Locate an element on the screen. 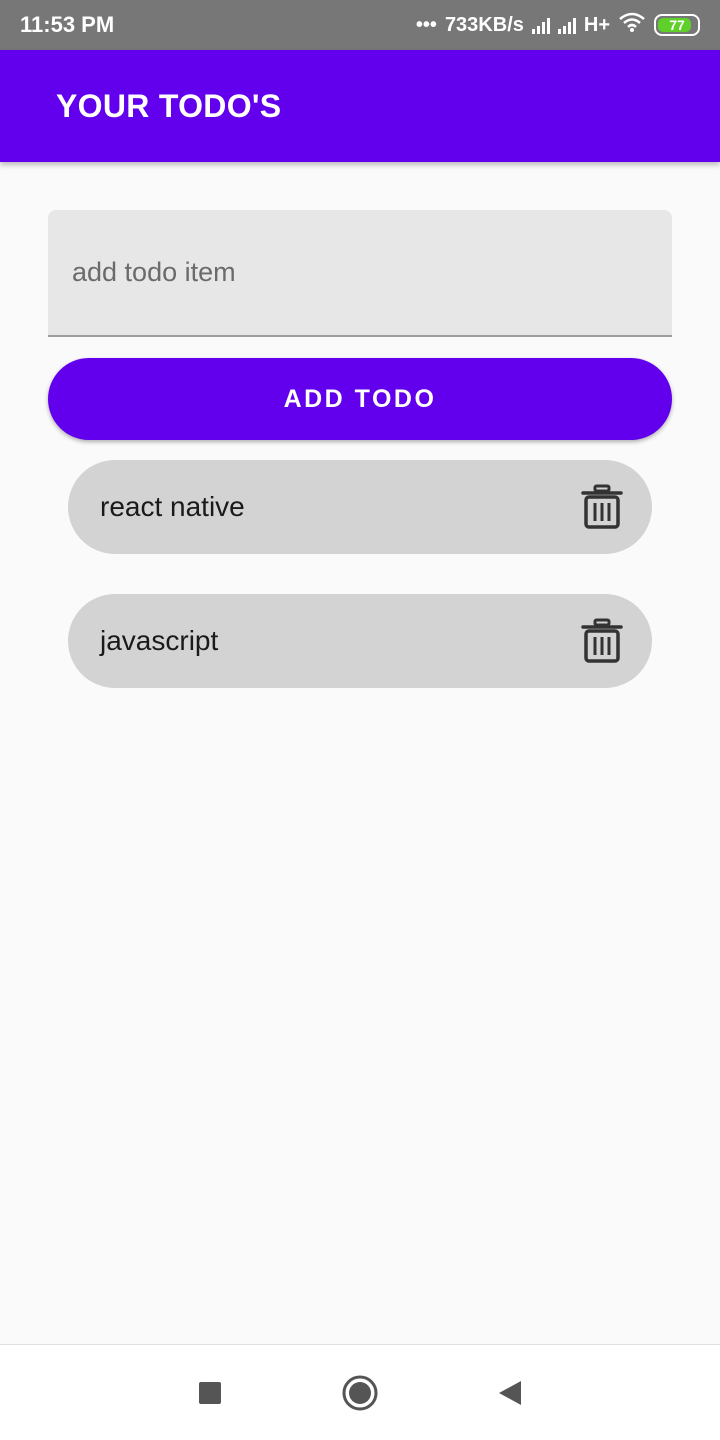 The height and width of the screenshot is (1440, 720). todo-item-text: react native is located at coordinates (172, 506).